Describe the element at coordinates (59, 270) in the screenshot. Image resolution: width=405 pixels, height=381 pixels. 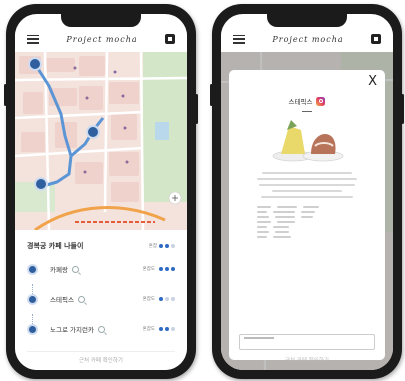
I see `cafe-name: 카페랑` at that location.